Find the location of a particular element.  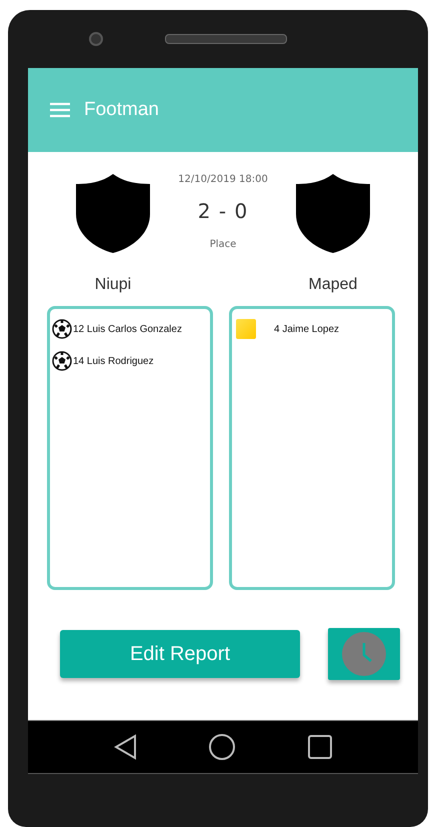

camera-icon is located at coordinates (96, 39).